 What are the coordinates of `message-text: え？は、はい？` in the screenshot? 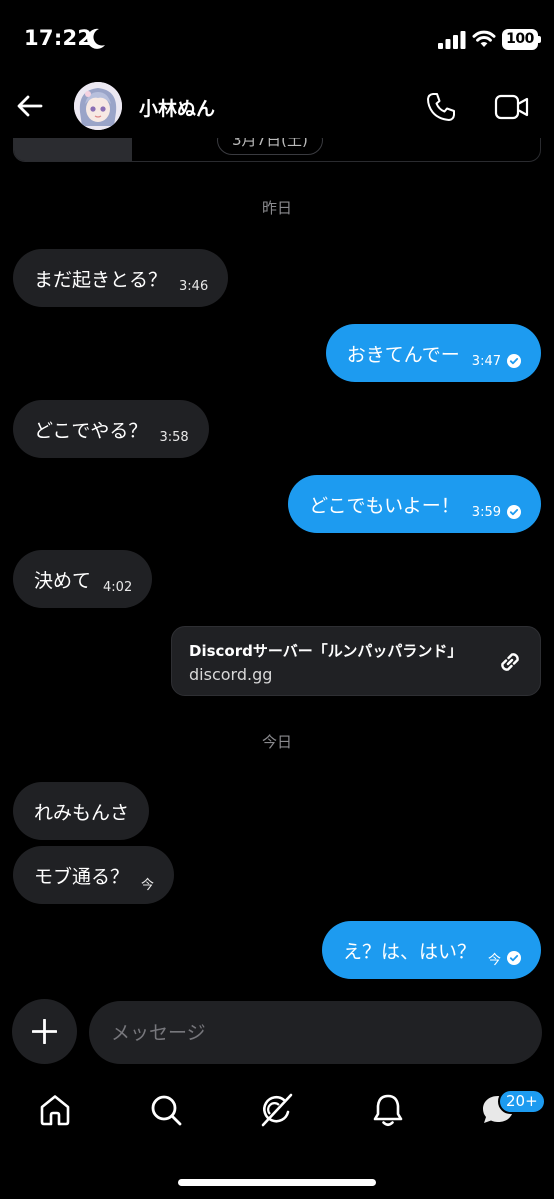 It's located at (409, 951).